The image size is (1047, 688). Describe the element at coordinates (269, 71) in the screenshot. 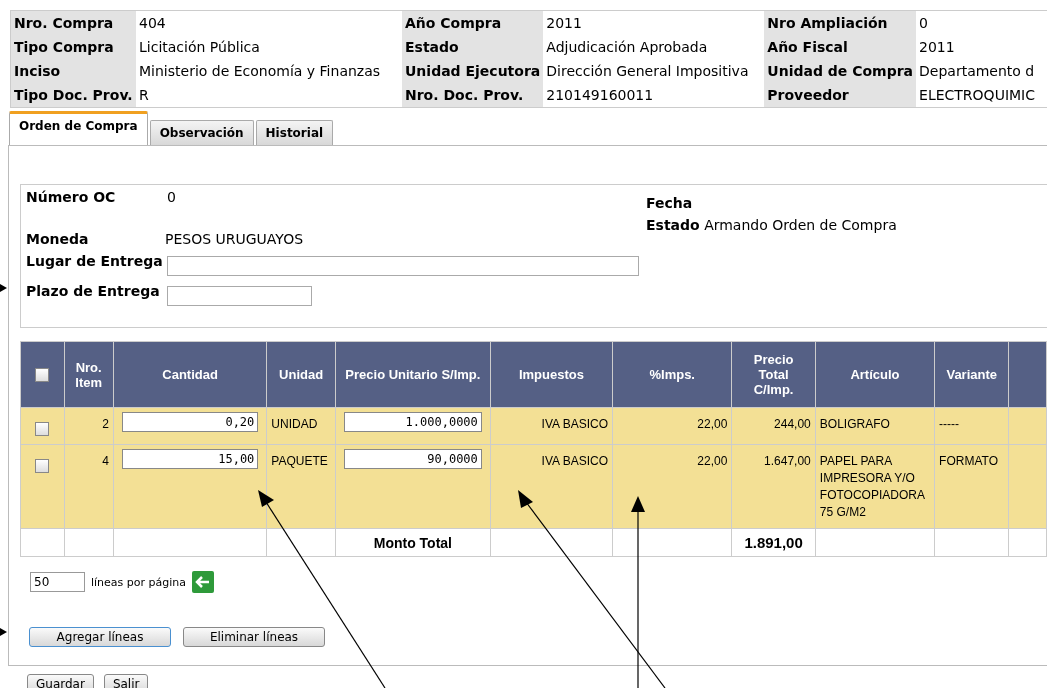

I see `field-value: Ministerio de Economía y Finanzas` at that location.